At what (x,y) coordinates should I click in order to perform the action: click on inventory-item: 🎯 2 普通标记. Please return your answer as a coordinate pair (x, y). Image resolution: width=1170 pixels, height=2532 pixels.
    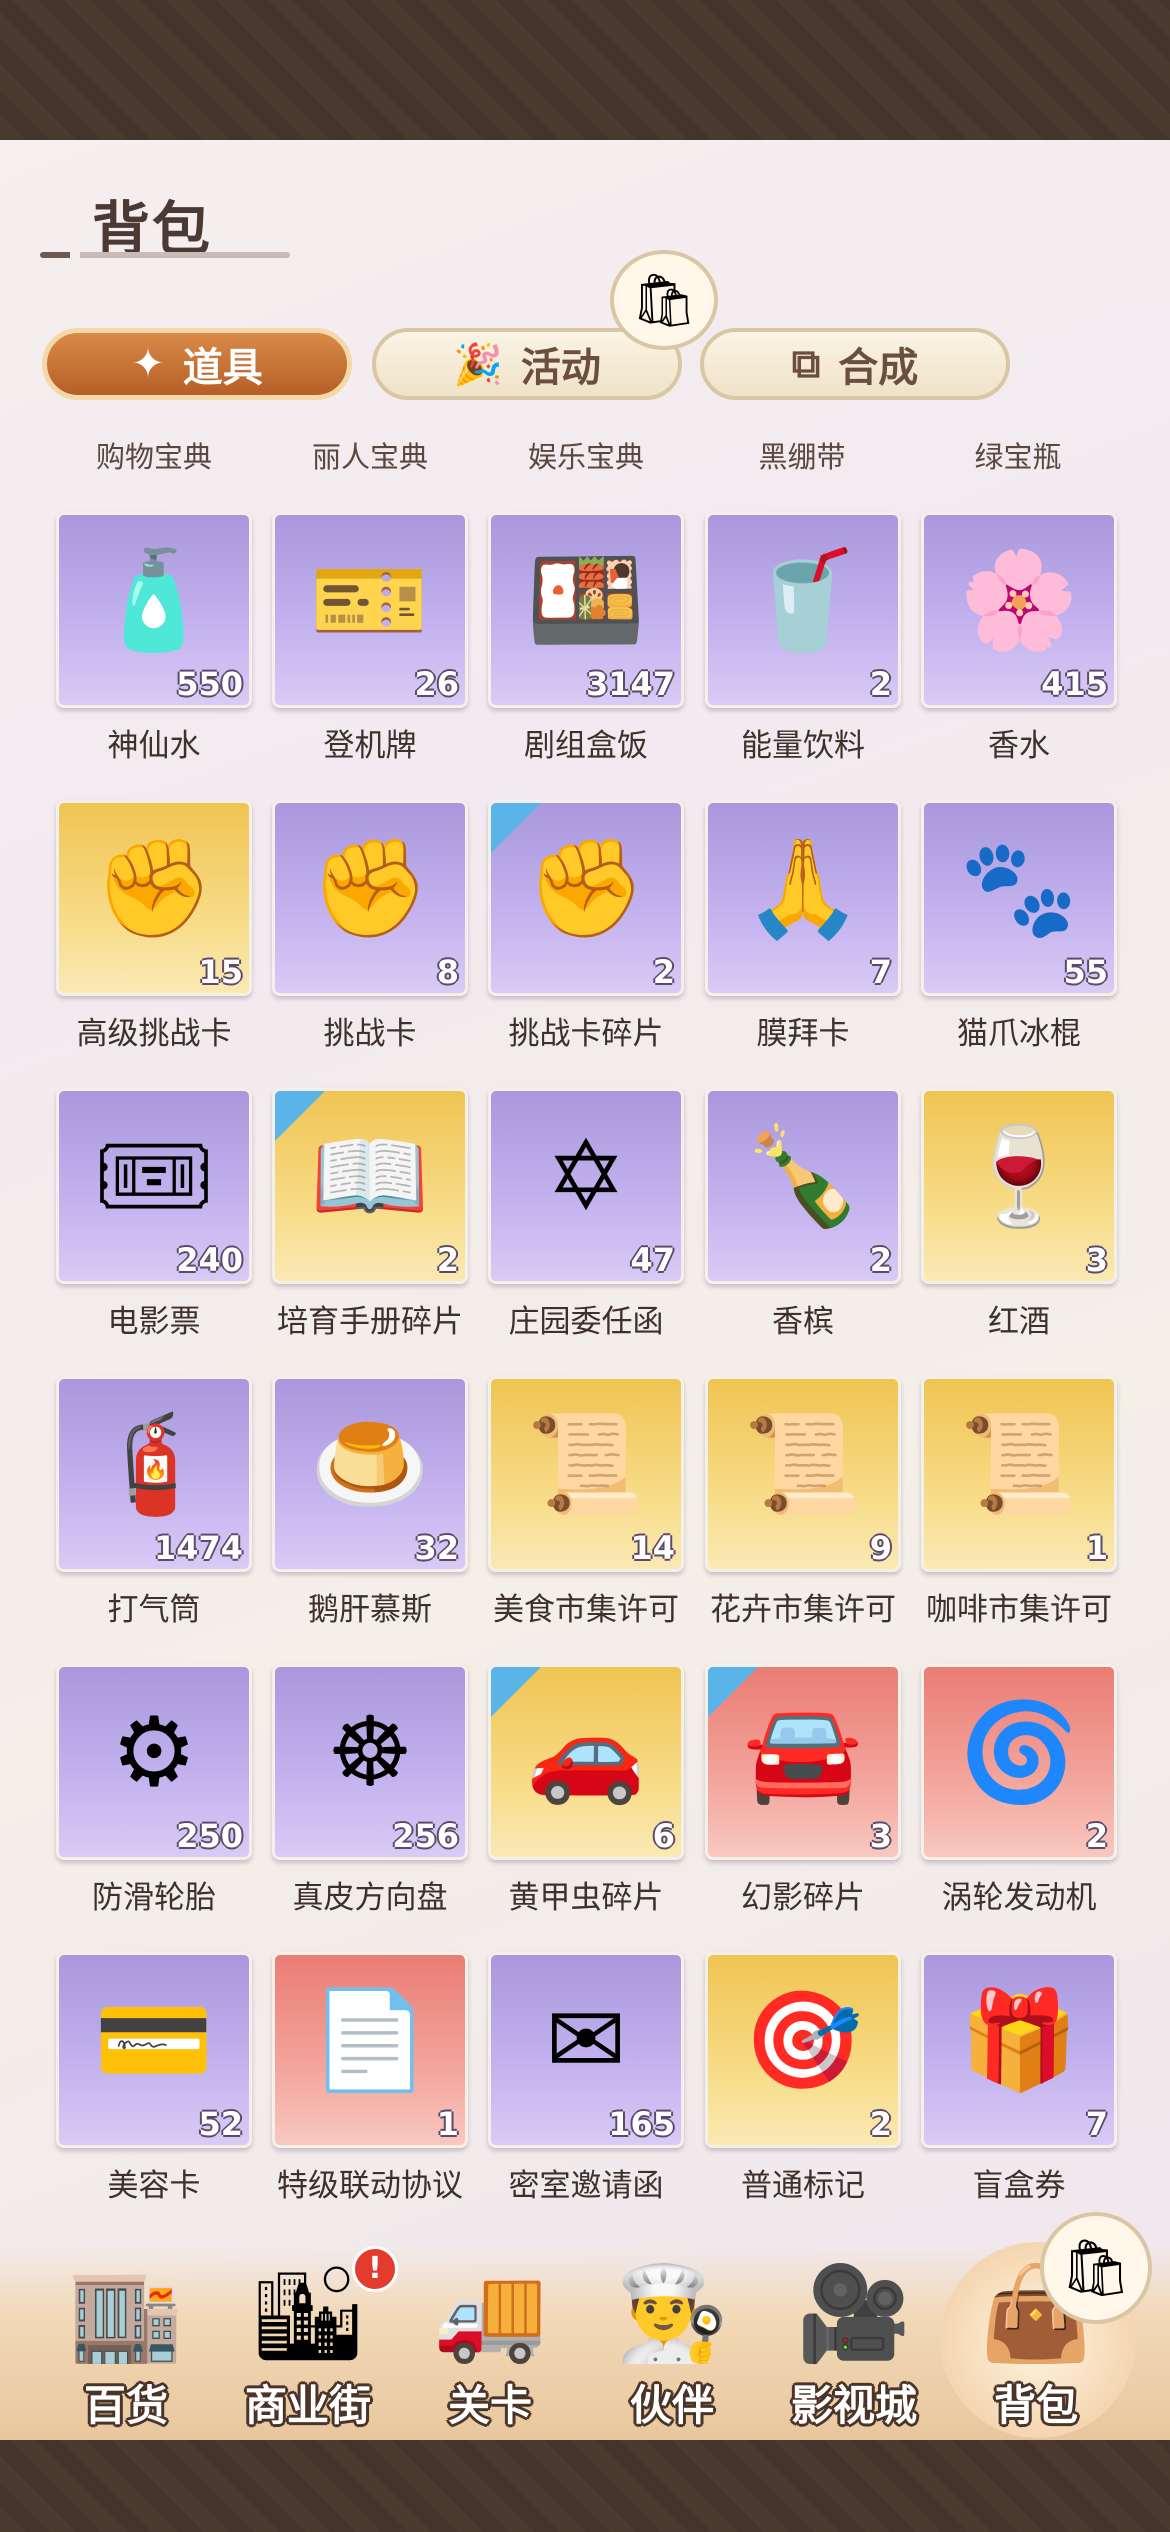
    Looking at the image, I should click on (805, 2087).